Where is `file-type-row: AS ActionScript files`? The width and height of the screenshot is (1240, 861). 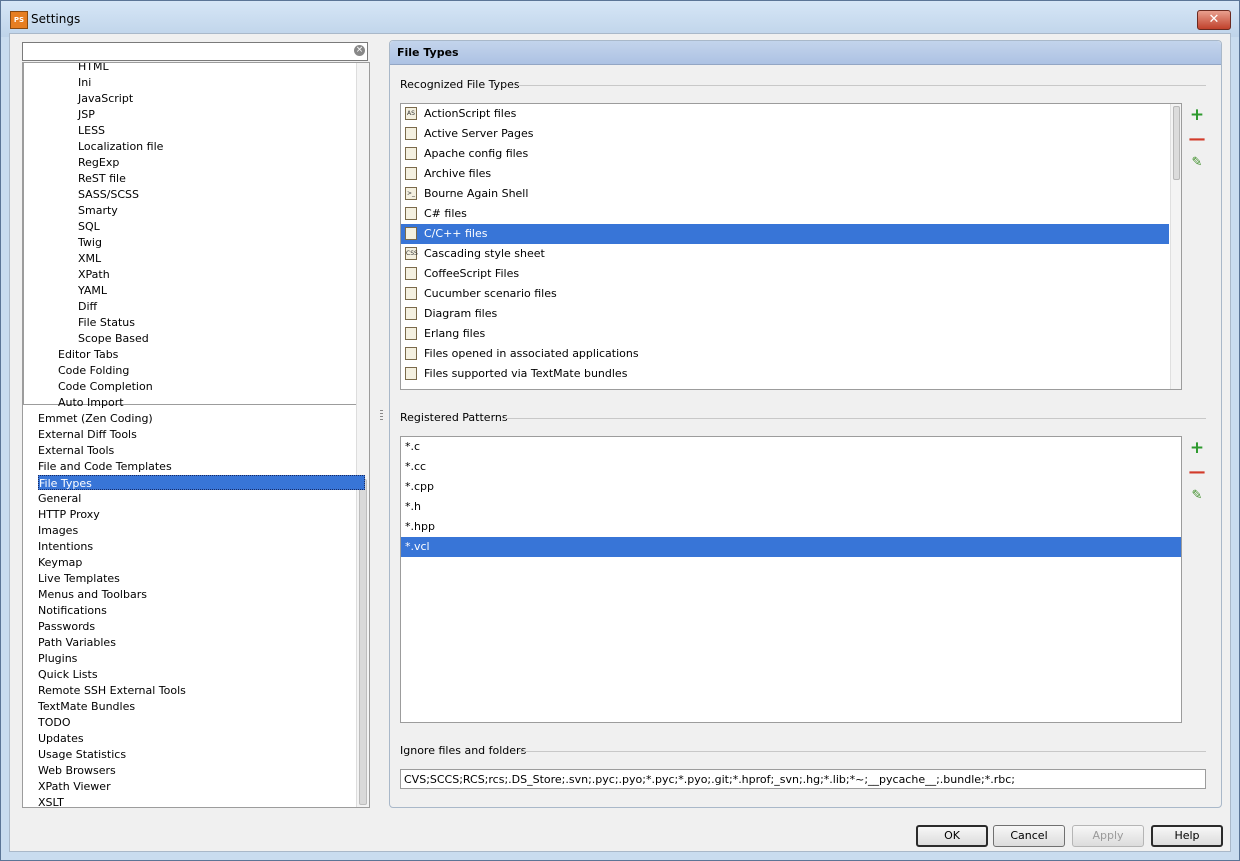 file-type-row: AS ActionScript files is located at coordinates (785, 114).